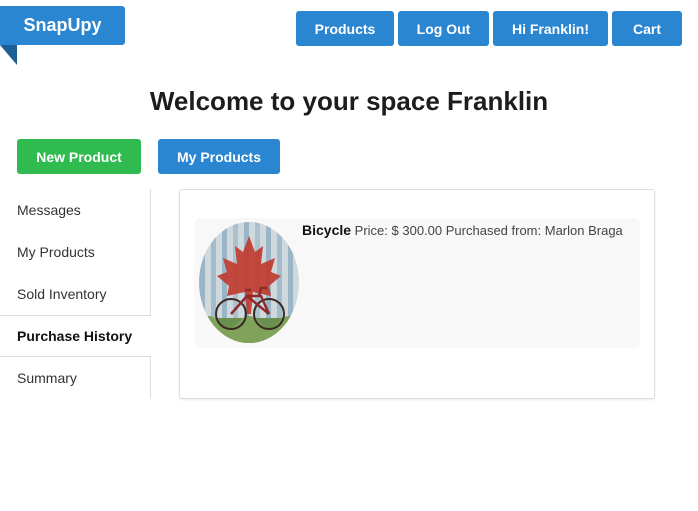 The height and width of the screenshot is (511, 698). Describe the element at coordinates (75, 252) in the screenshot. I see `sidebar-item-my-products: My Products` at that location.